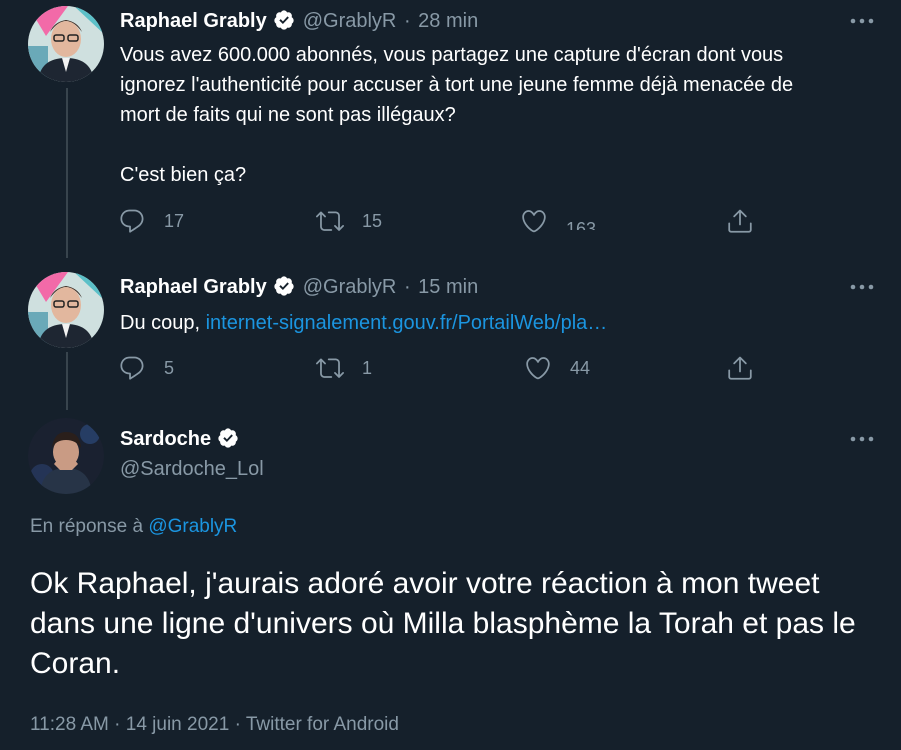 The height and width of the screenshot is (750, 901). Describe the element at coordinates (448, 287) in the screenshot. I see `timestamp: 15 min` at that location.